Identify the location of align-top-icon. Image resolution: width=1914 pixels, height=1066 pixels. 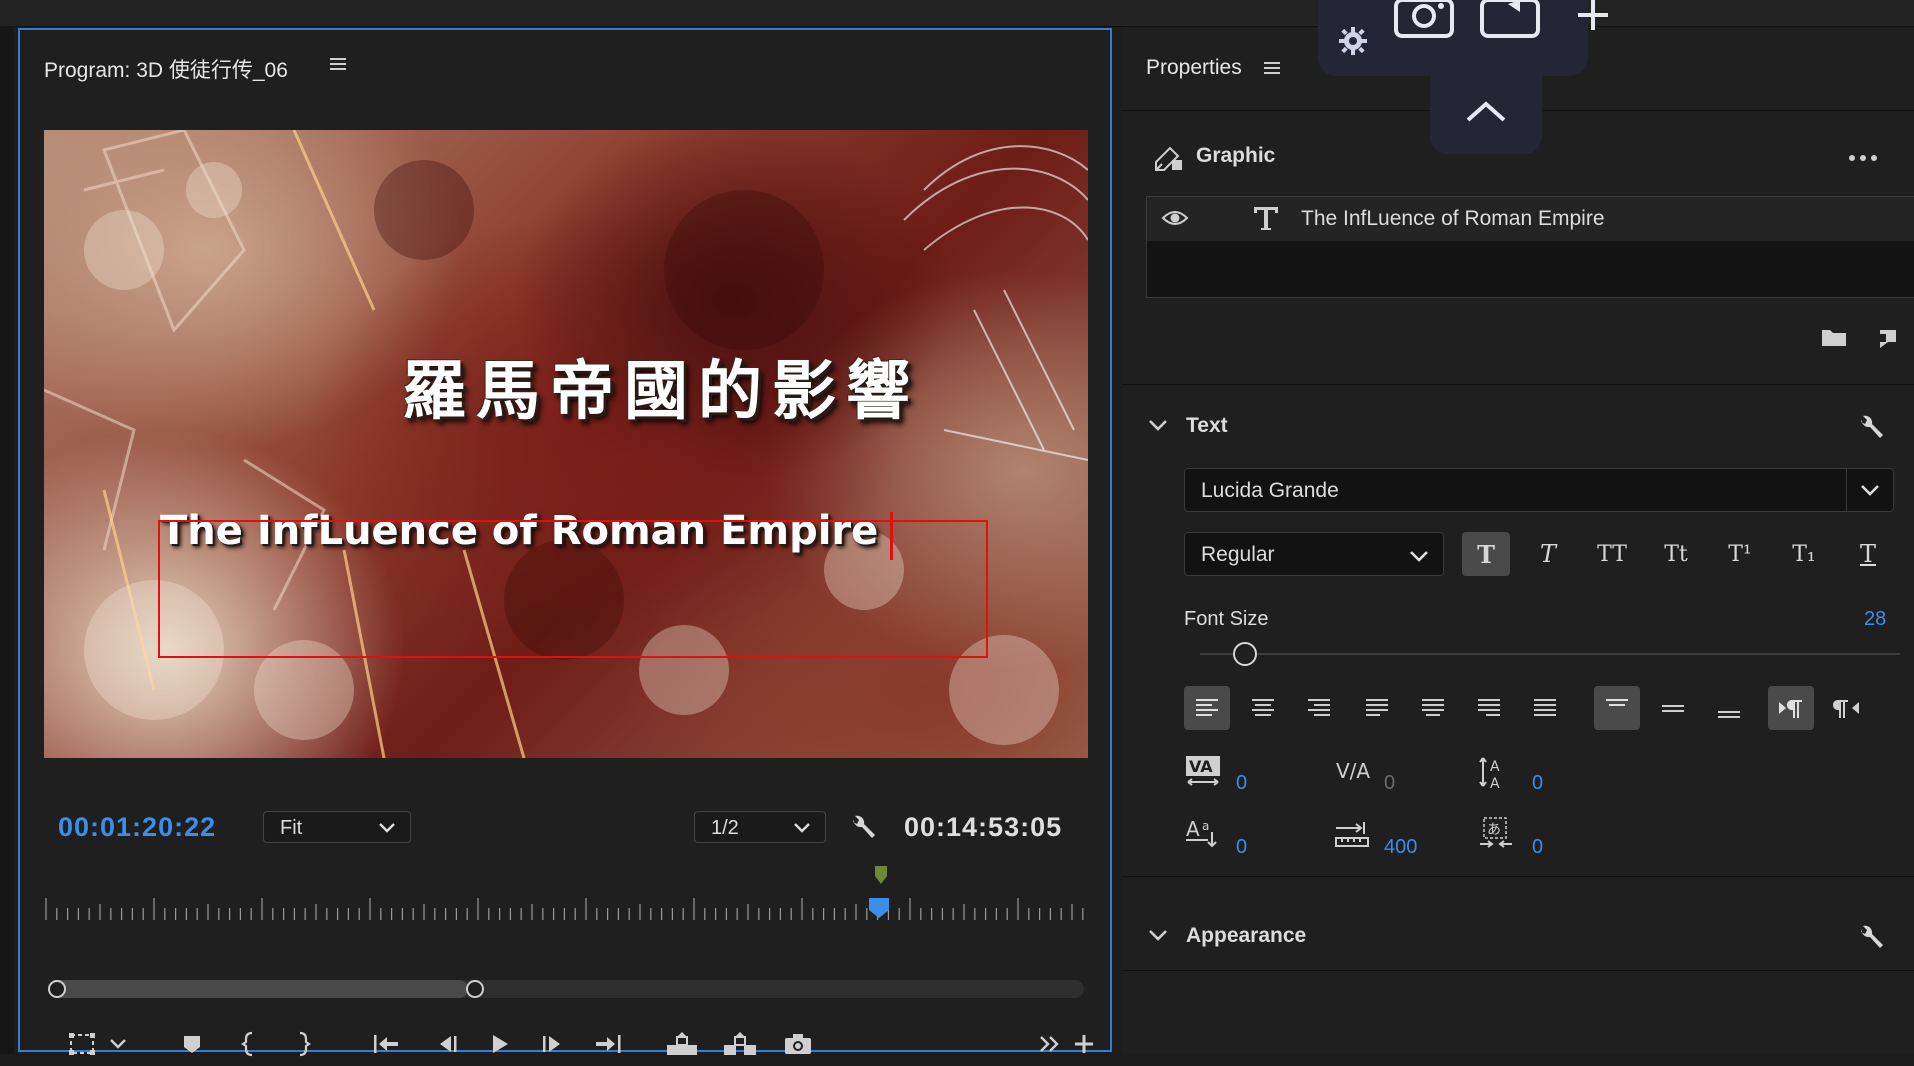
(1617, 708).